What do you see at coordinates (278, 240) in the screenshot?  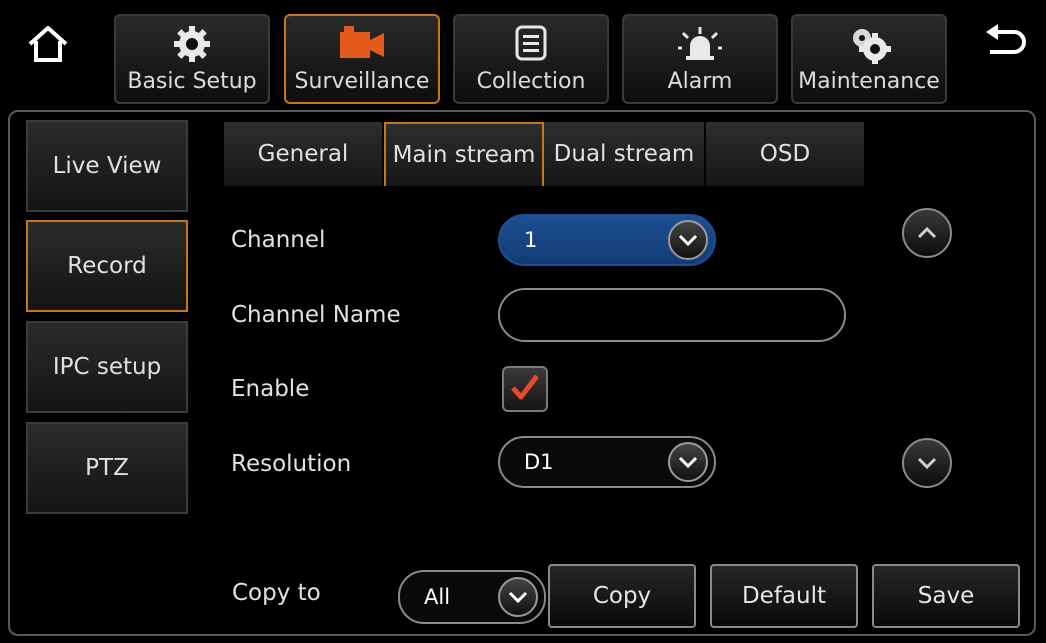 I see `channel-label: Channel` at bounding box center [278, 240].